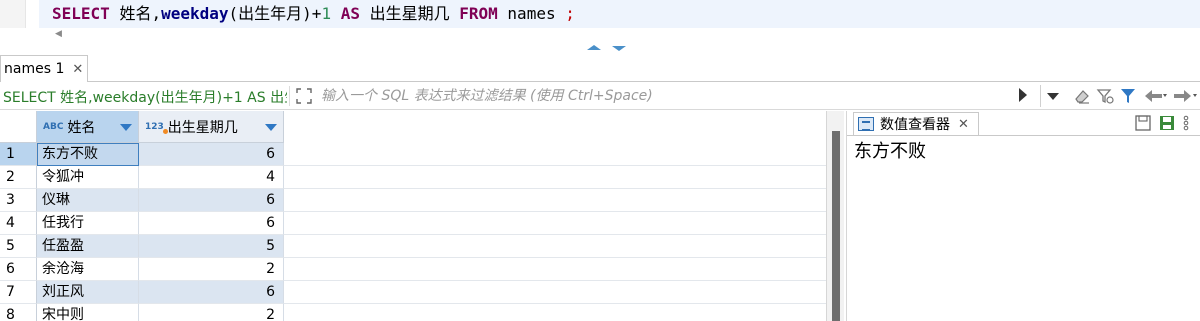 This screenshot has width=1200, height=321. What do you see at coordinates (53, 126) in the screenshot?
I see `text-type-icon: ABC` at bounding box center [53, 126].